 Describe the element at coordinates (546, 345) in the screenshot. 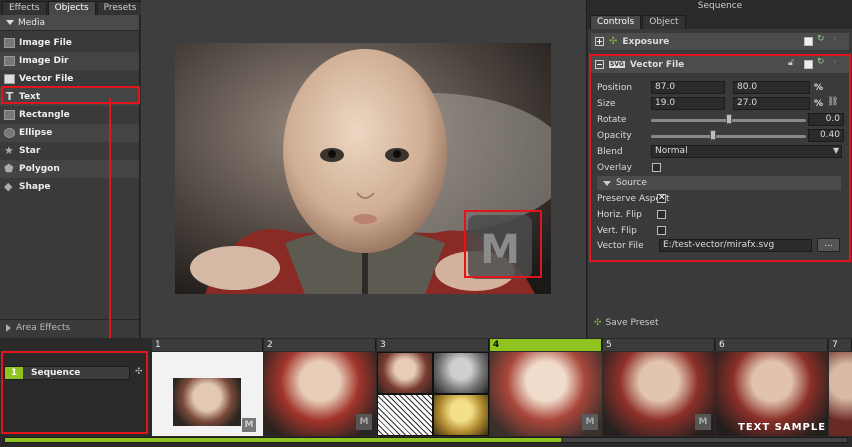

I see `frame-number-active: 4` at that location.